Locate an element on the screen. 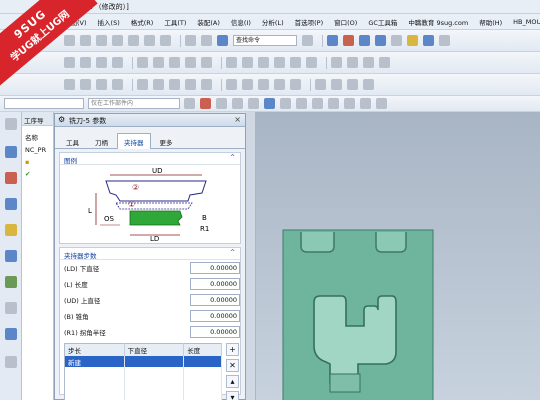 The width and height of the screenshot is (540, 400). operation-icon is located at coordinates (231, 62).